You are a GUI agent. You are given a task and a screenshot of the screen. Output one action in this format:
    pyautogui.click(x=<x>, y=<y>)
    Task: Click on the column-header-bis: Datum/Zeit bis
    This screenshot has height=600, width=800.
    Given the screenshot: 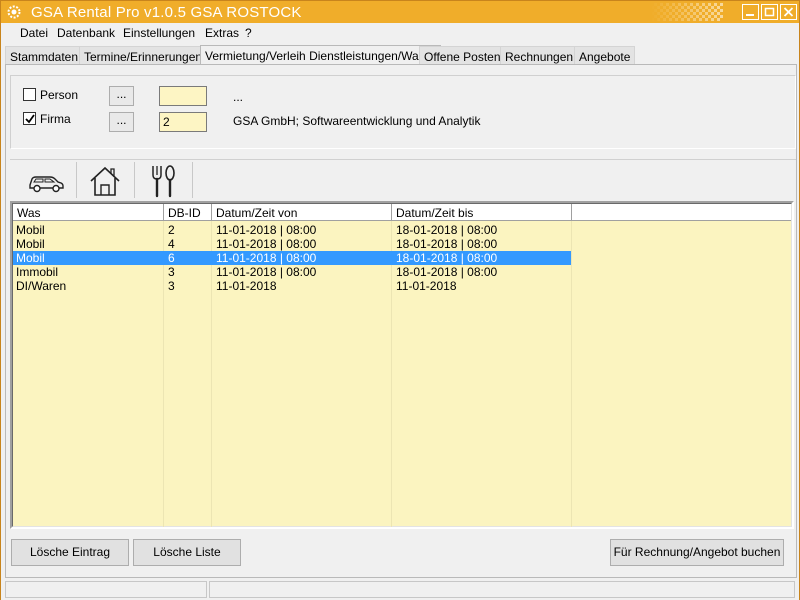 What is the action you would take?
    pyautogui.click(x=482, y=212)
    